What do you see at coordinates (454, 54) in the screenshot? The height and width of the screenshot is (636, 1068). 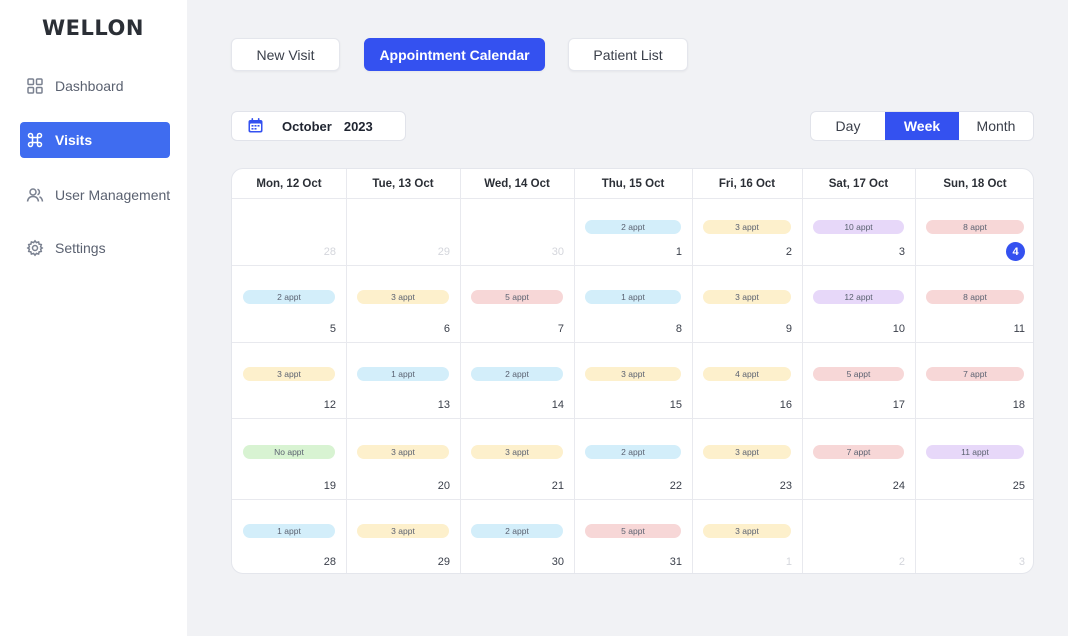 I see `appointment-calendar-button: Appointment Calendar` at bounding box center [454, 54].